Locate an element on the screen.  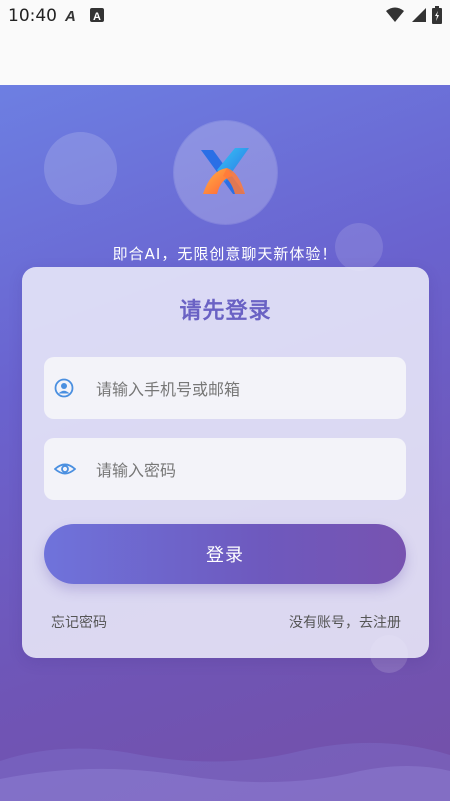
battery-icon is located at coordinates (437, 15).